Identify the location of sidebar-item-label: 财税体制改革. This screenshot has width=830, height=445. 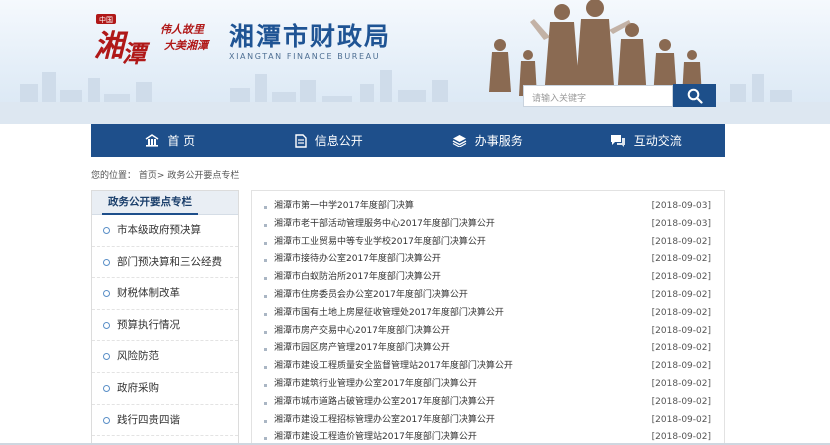
(148, 293).